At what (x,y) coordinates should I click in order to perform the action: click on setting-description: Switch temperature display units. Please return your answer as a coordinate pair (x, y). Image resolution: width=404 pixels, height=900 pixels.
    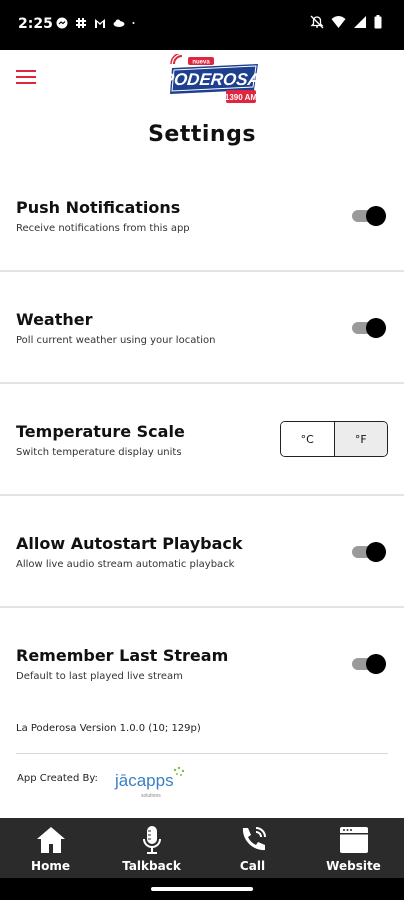
    Looking at the image, I should click on (99, 452).